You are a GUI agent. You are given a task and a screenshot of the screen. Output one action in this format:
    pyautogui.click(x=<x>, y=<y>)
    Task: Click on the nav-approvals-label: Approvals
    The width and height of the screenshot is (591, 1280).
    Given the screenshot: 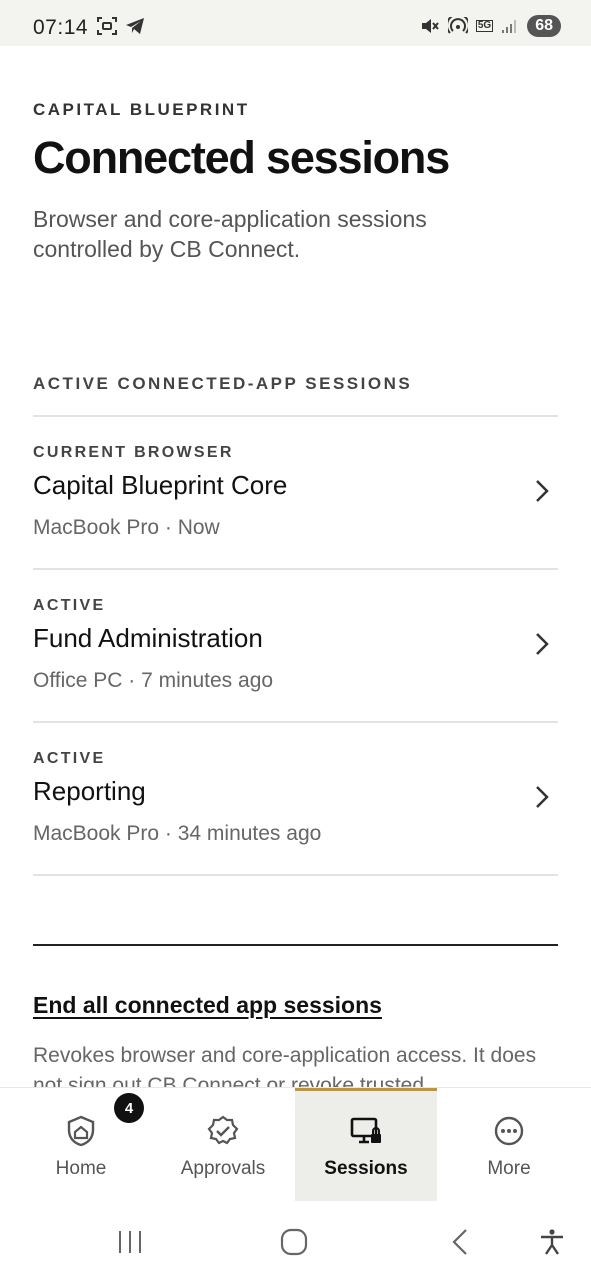 What is the action you would take?
    pyautogui.click(x=223, y=1168)
    